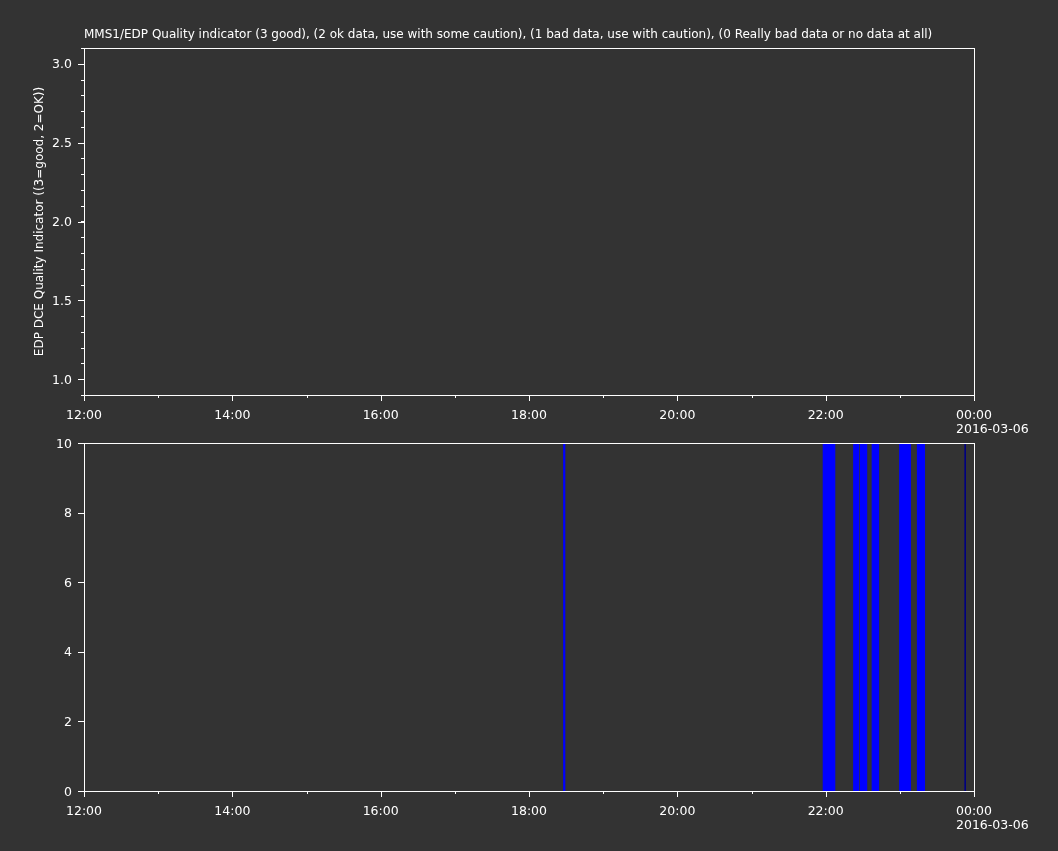  Describe the element at coordinates (62, 143) in the screenshot. I see `y-tick-label: 2.5` at that location.